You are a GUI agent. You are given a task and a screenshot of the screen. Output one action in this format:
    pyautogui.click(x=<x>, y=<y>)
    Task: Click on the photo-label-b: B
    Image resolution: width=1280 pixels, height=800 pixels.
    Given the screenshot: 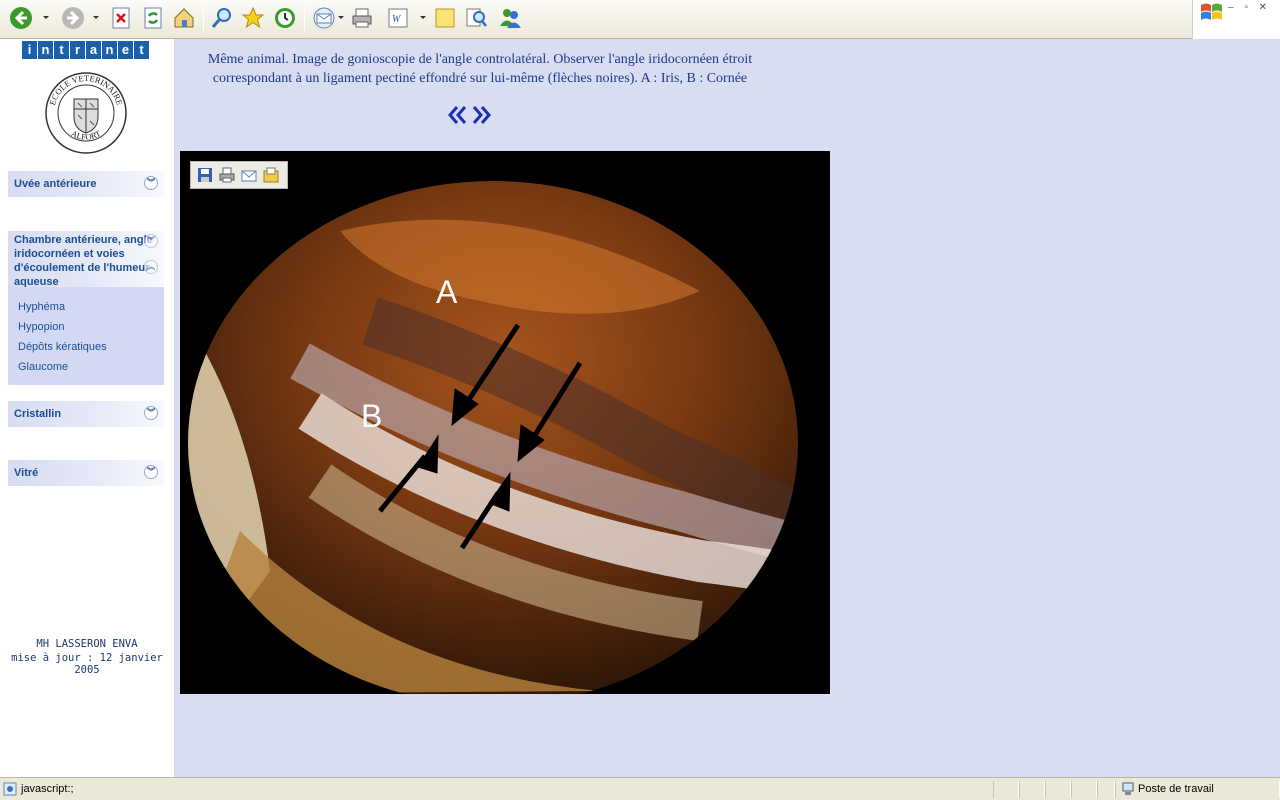 What is the action you would take?
    pyautogui.click(x=371, y=416)
    